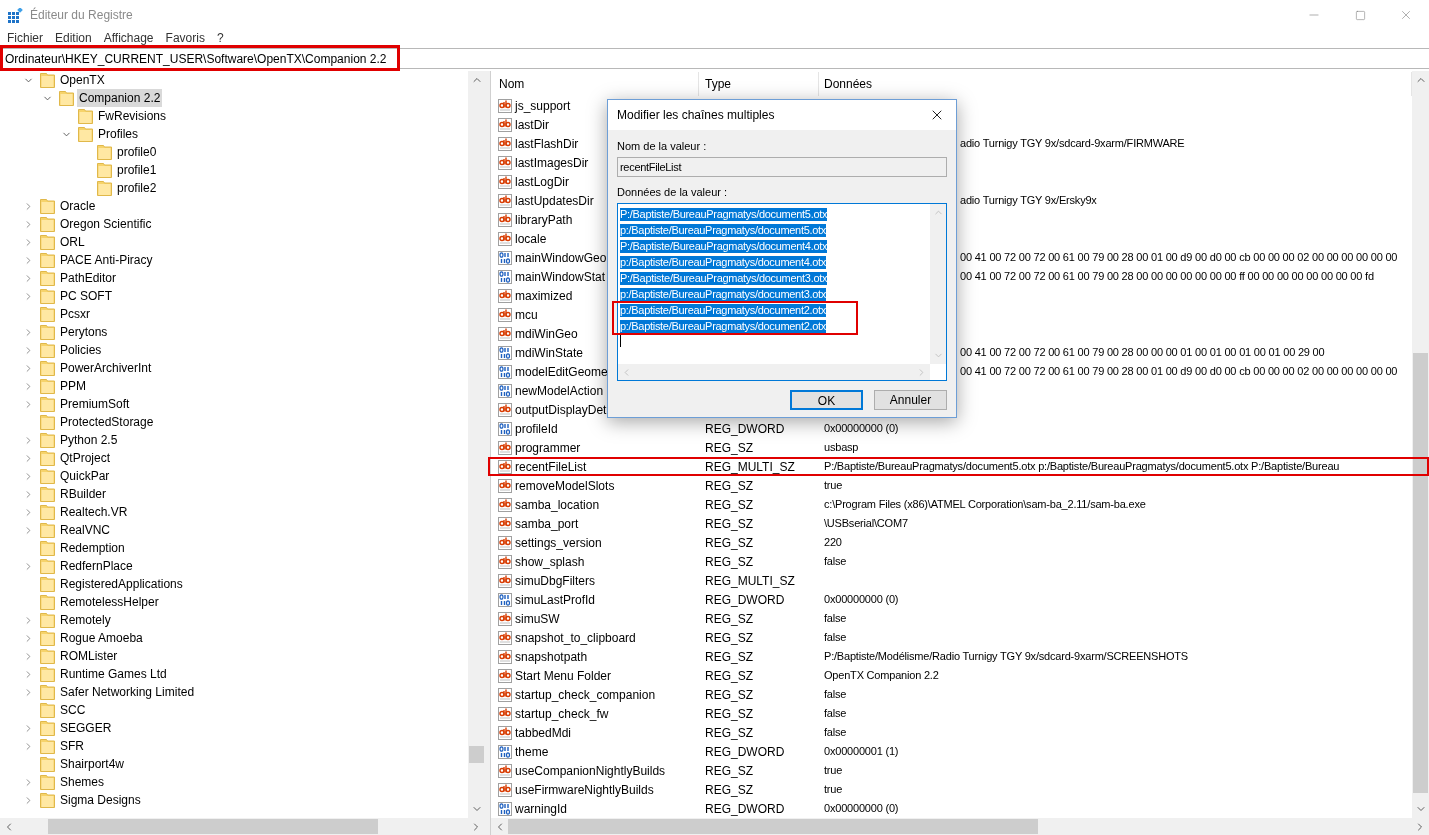 The height and width of the screenshot is (835, 1429). I want to click on tree-item: Oracle, so click(78, 206).